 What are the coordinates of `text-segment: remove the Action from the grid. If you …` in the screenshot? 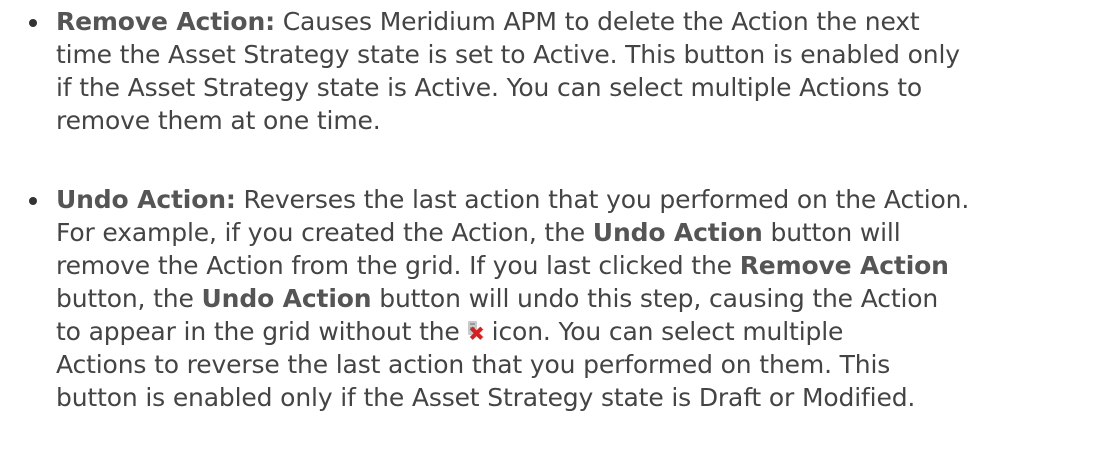 It's located at (398, 265).